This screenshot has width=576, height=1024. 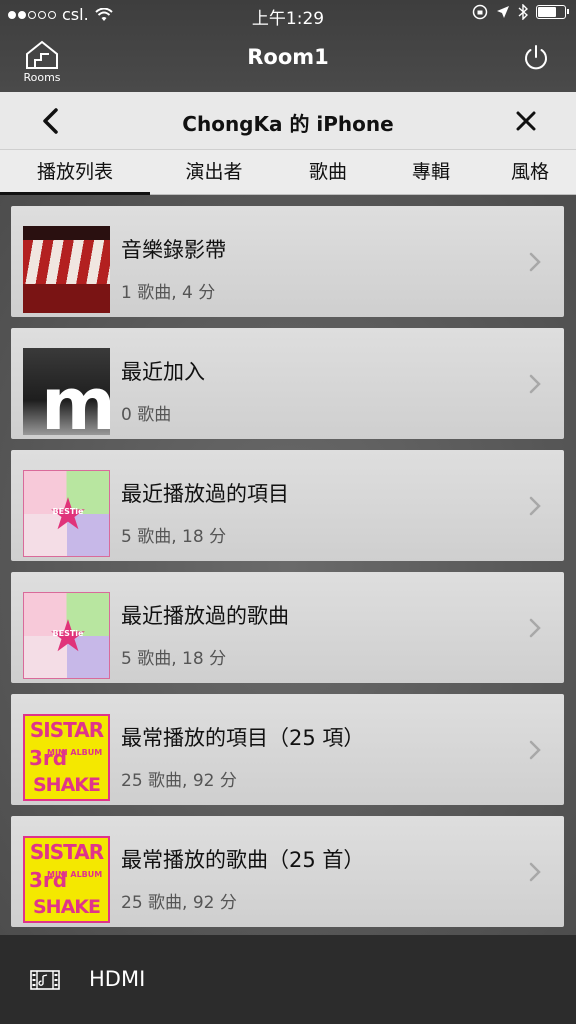 What do you see at coordinates (503, 12) in the screenshot?
I see `location-icon` at bounding box center [503, 12].